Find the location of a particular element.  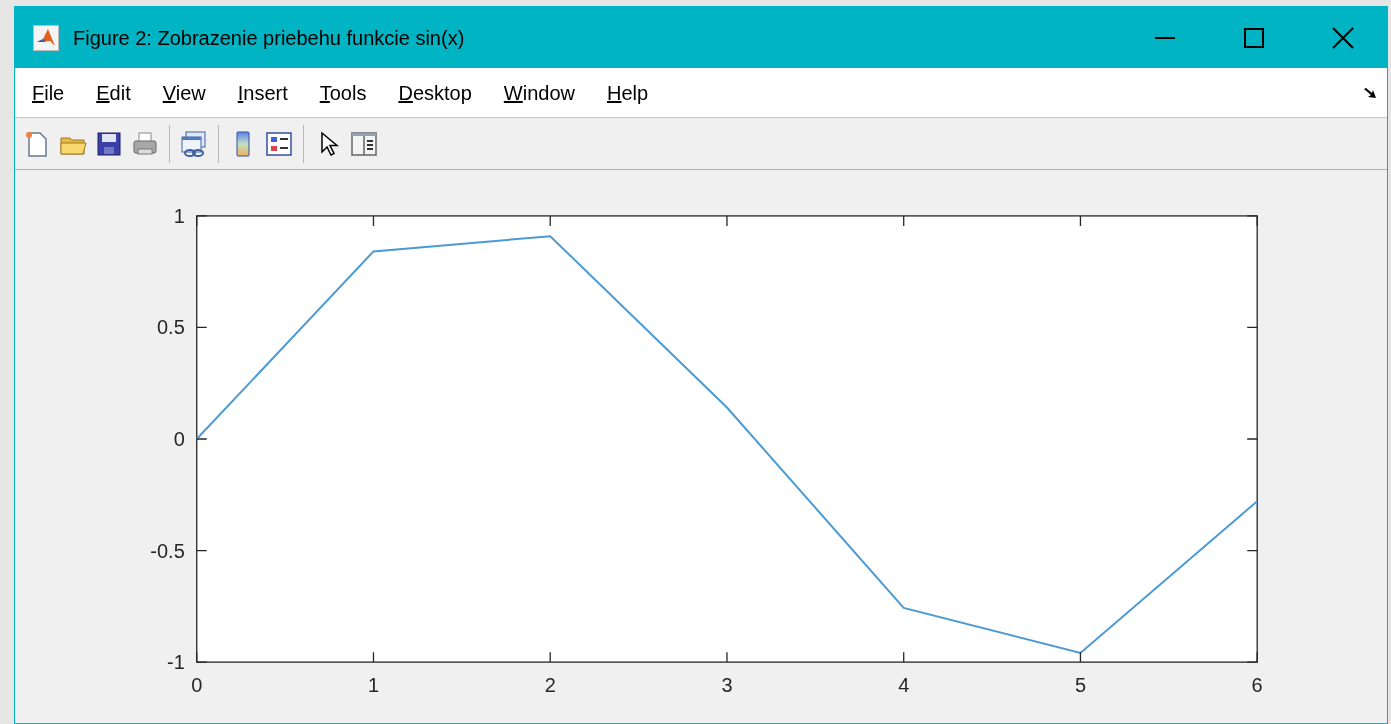

y-tick-label: -0.5 is located at coordinates (167, 550).